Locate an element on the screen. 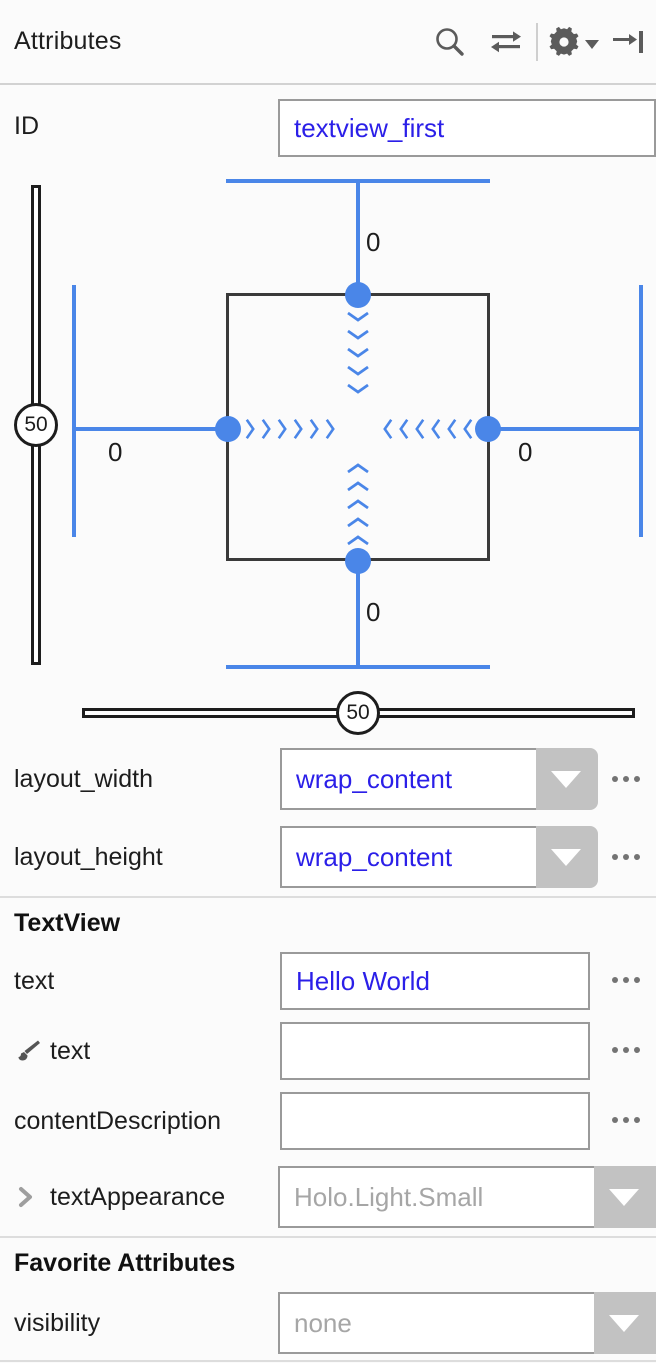 The height and width of the screenshot is (1363, 656). horizontal-bias-value: 50 is located at coordinates (358, 712).